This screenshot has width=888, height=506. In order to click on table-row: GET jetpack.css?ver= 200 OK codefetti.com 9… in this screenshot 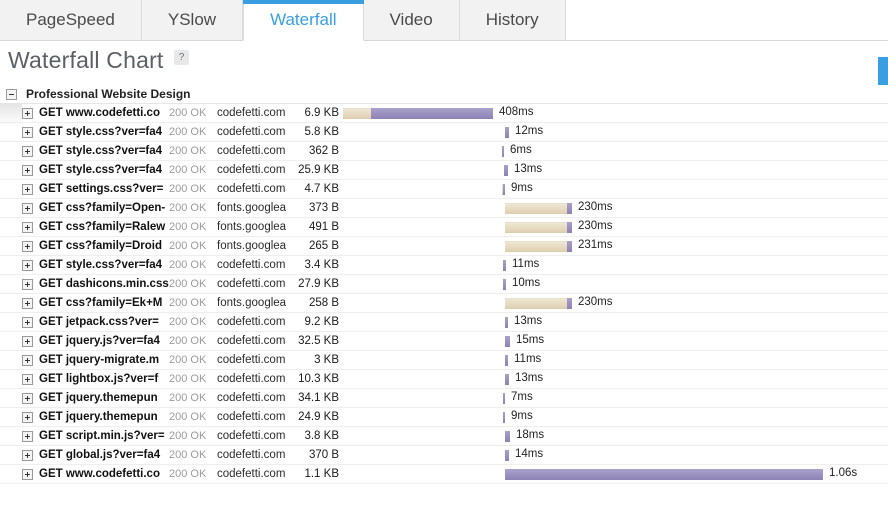, I will do `click(444, 322)`.